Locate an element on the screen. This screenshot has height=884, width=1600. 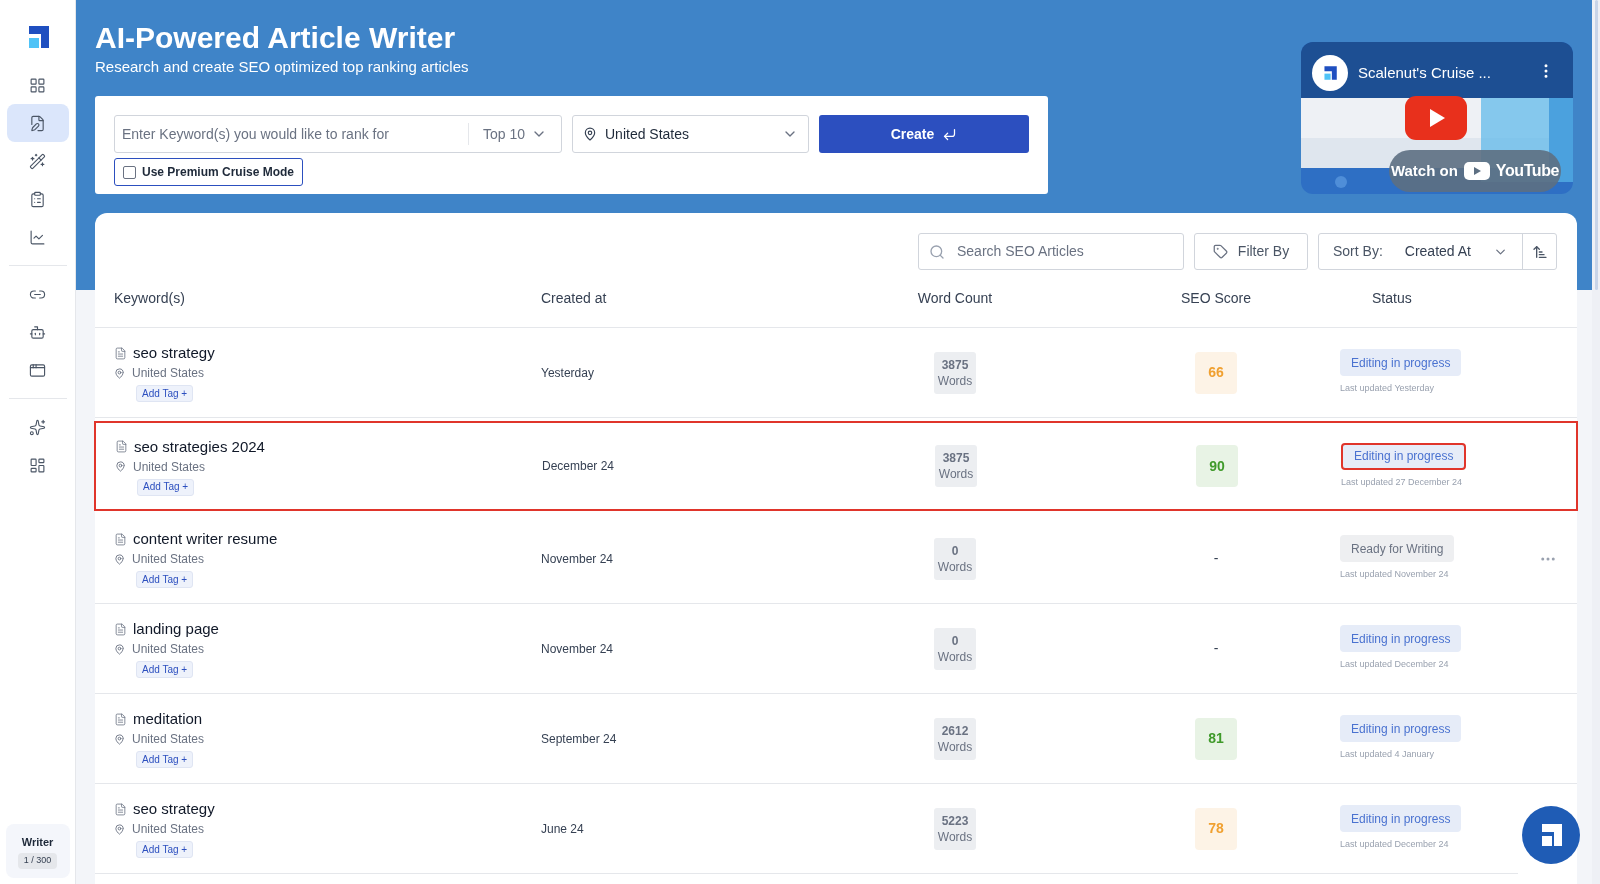
magic-wand-icon is located at coordinates (37, 161).